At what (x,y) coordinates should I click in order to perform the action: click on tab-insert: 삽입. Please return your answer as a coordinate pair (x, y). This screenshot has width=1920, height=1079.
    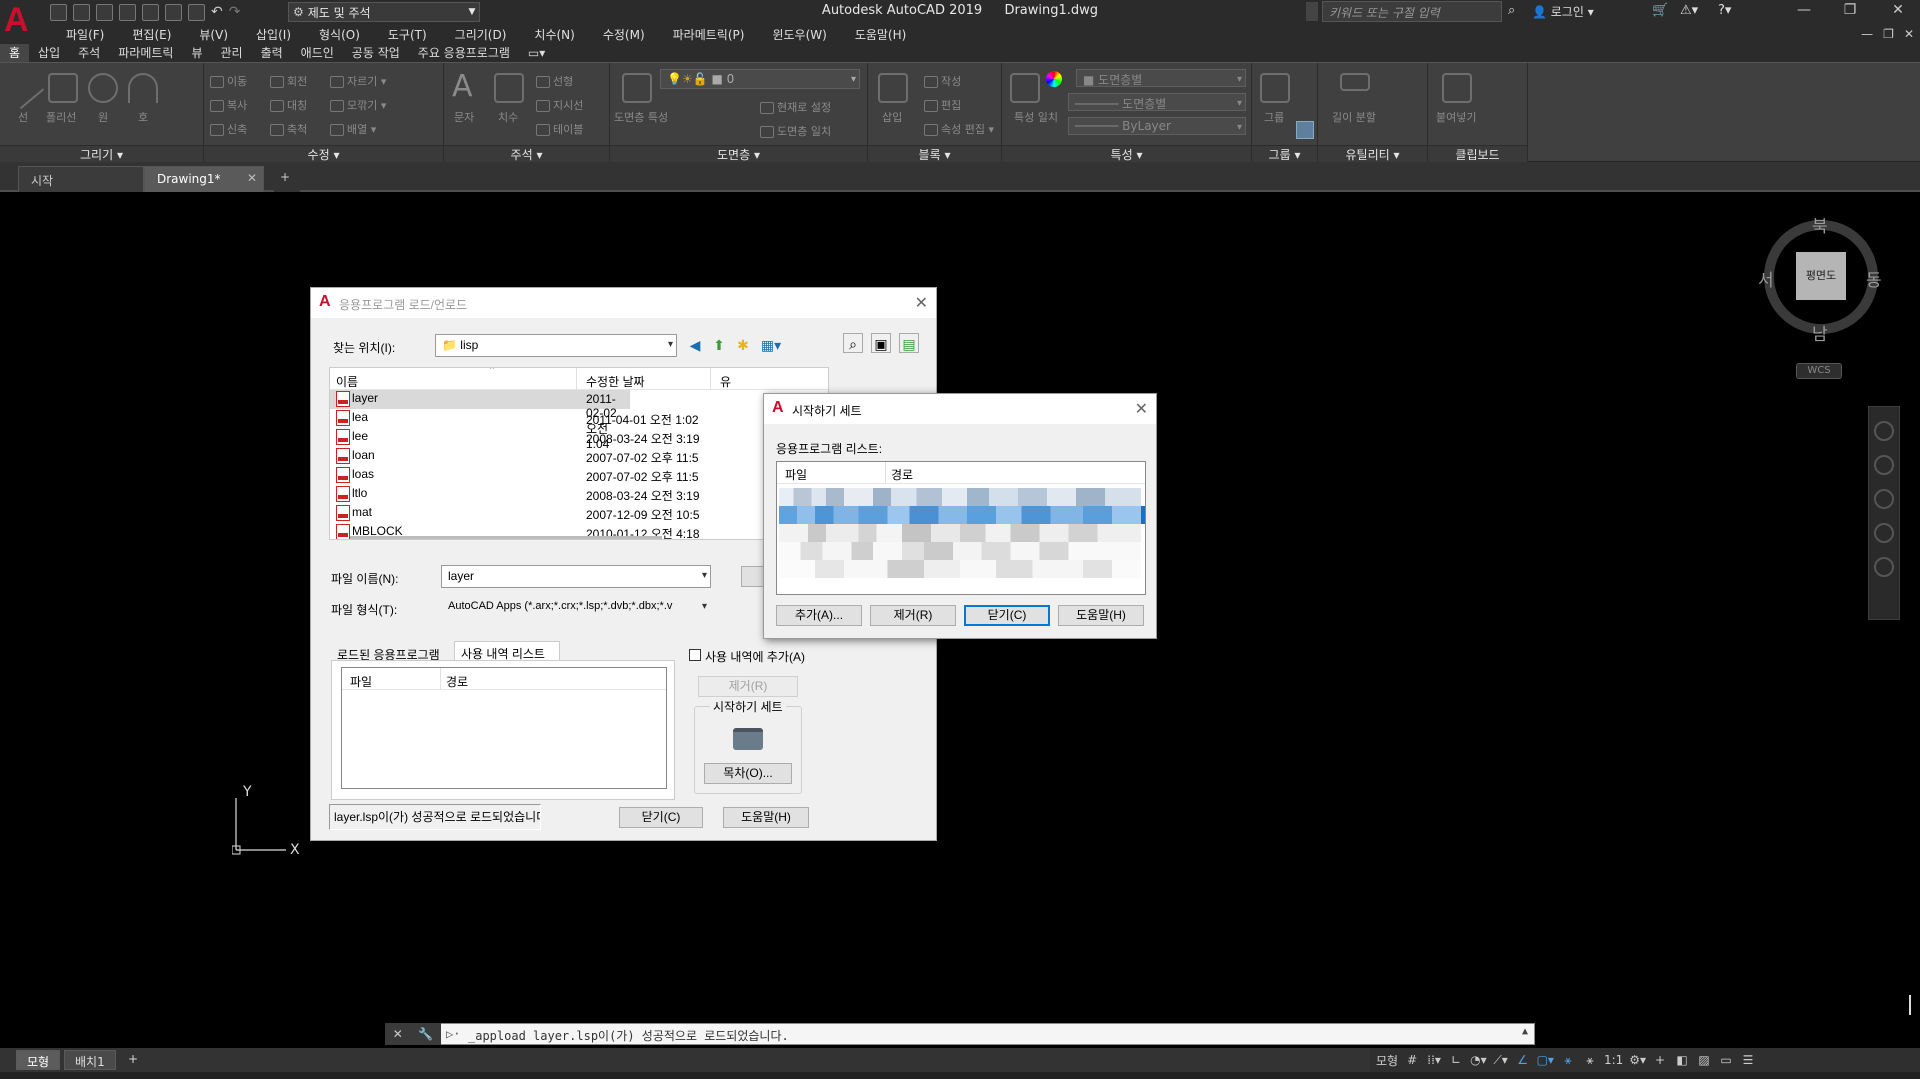
    Looking at the image, I should click on (49, 53).